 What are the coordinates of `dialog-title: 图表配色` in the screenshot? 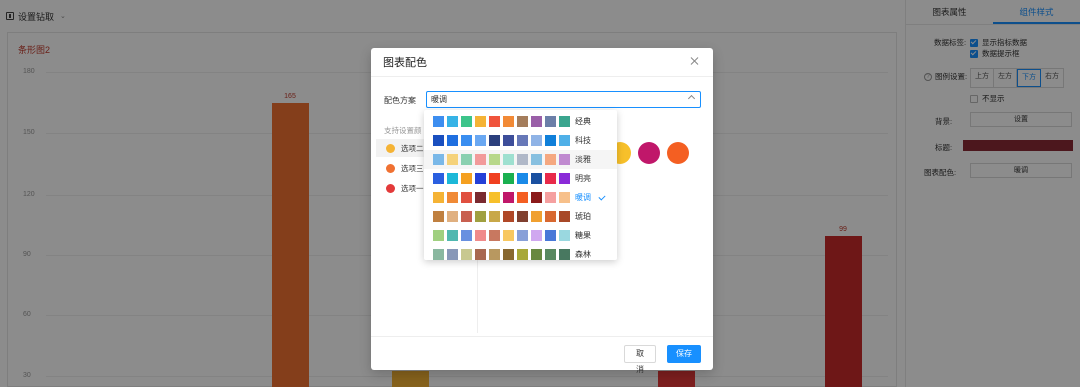 It's located at (405, 63).